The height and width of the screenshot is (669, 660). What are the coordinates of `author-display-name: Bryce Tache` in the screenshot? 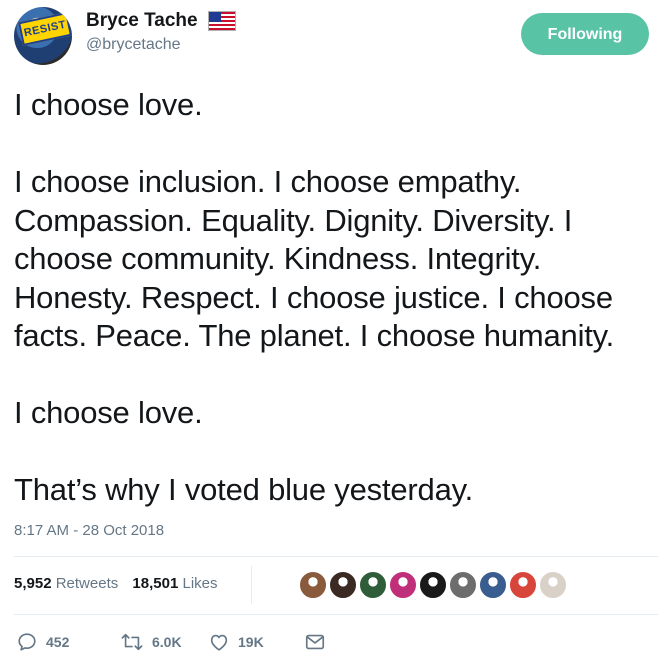 It's located at (142, 21).